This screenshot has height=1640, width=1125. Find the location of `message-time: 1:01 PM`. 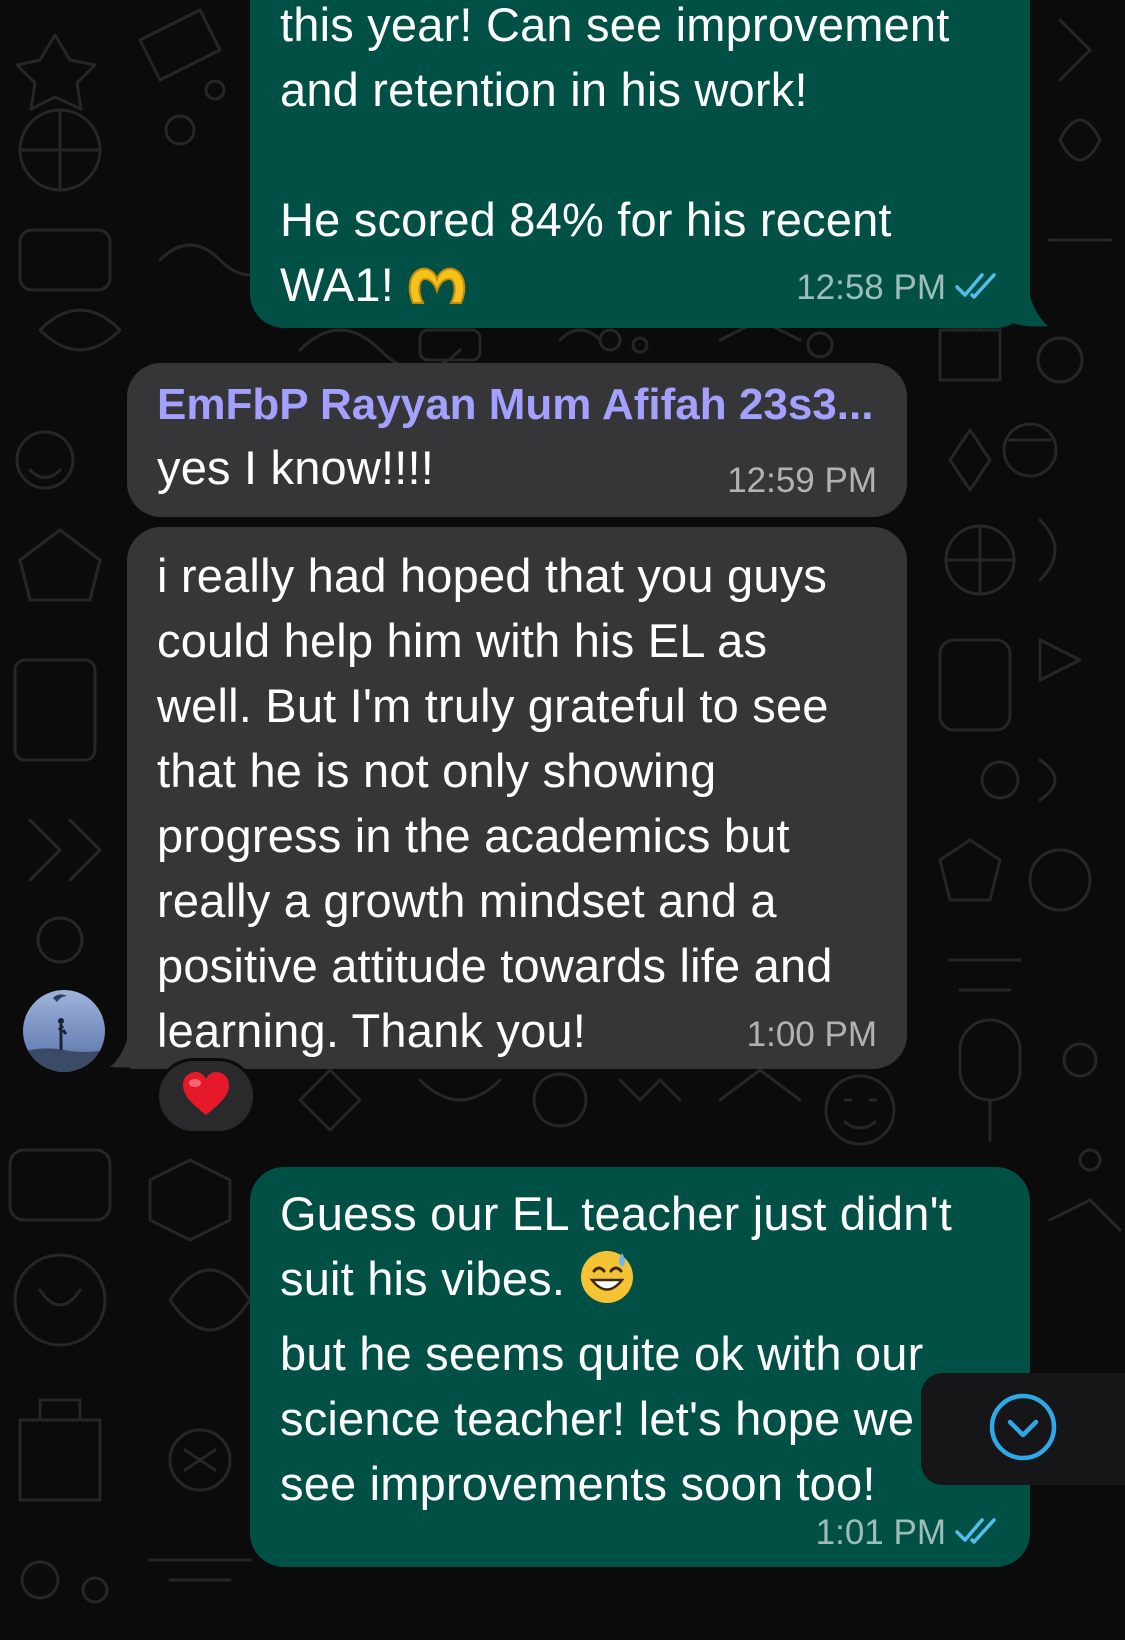

message-time: 1:01 PM is located at coordinates (880, 1533).